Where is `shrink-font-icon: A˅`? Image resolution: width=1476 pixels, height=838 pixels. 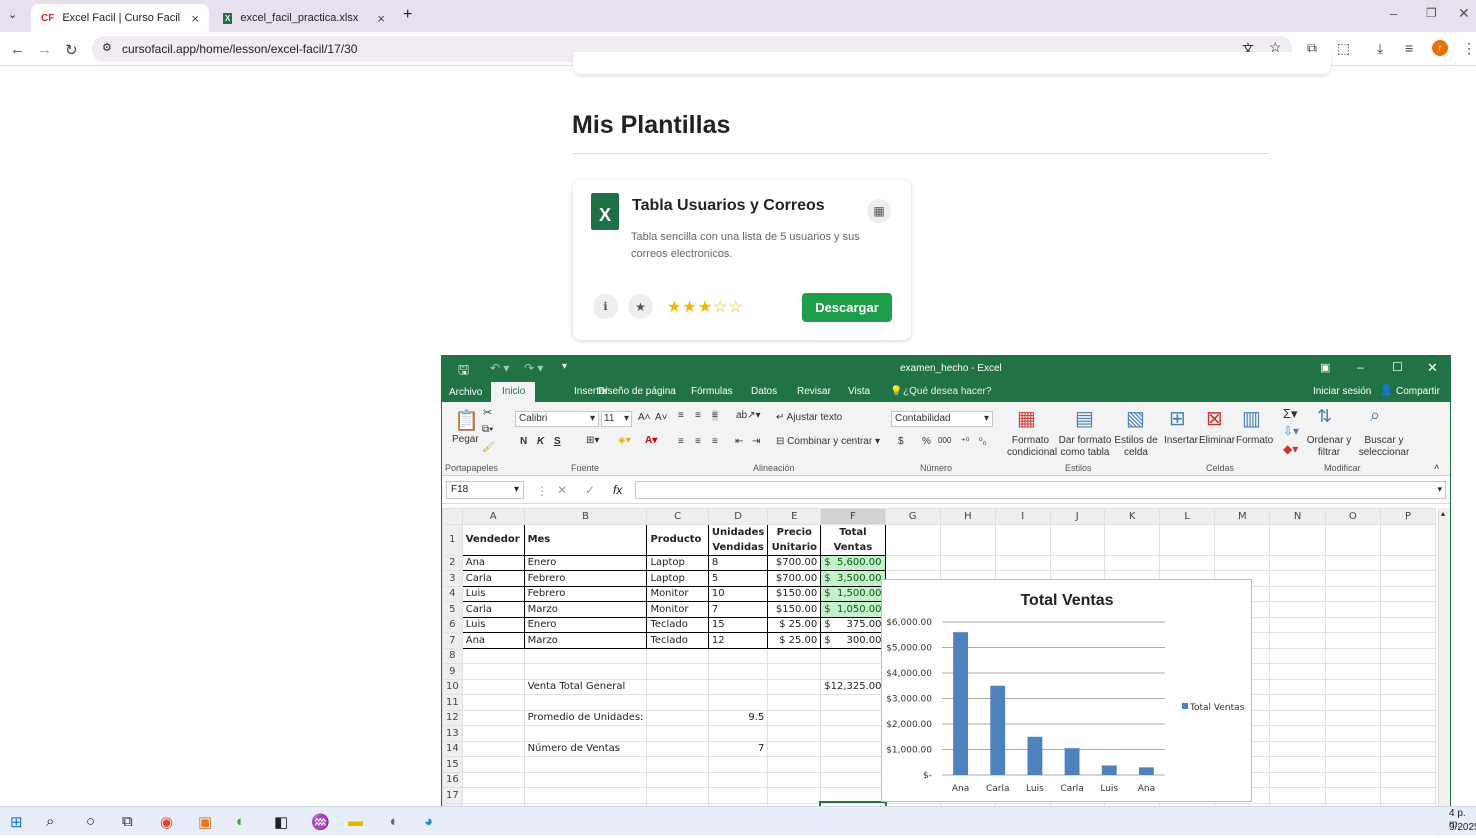
shrink-font-icon: A˅ is located at coordinates (661, 417).